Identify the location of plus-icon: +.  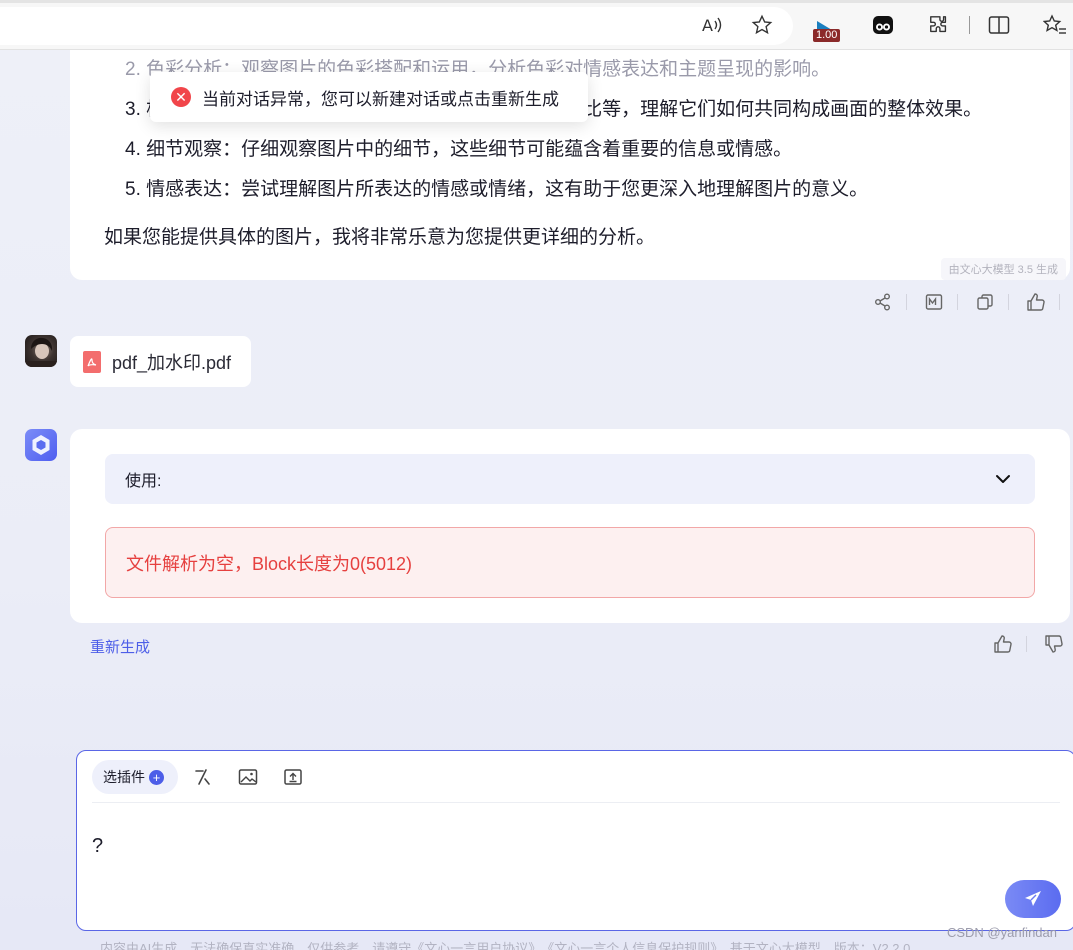
(156, 777).